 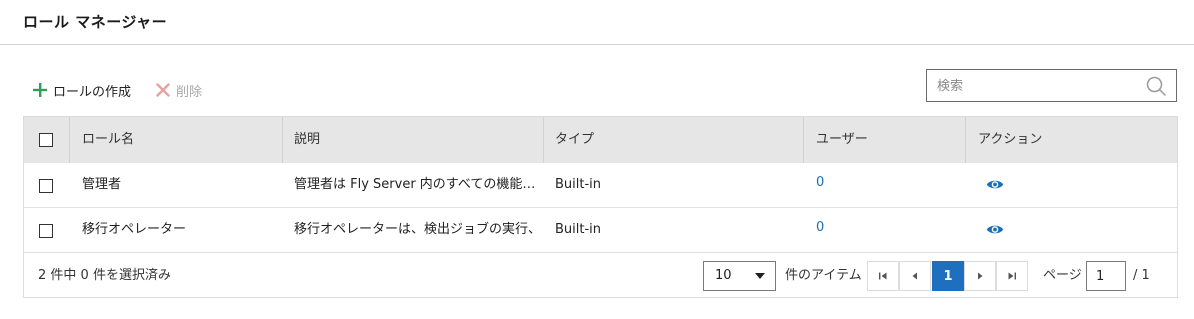 I want to click on role-name-cell: 管理者, so click(x=102, y=184).